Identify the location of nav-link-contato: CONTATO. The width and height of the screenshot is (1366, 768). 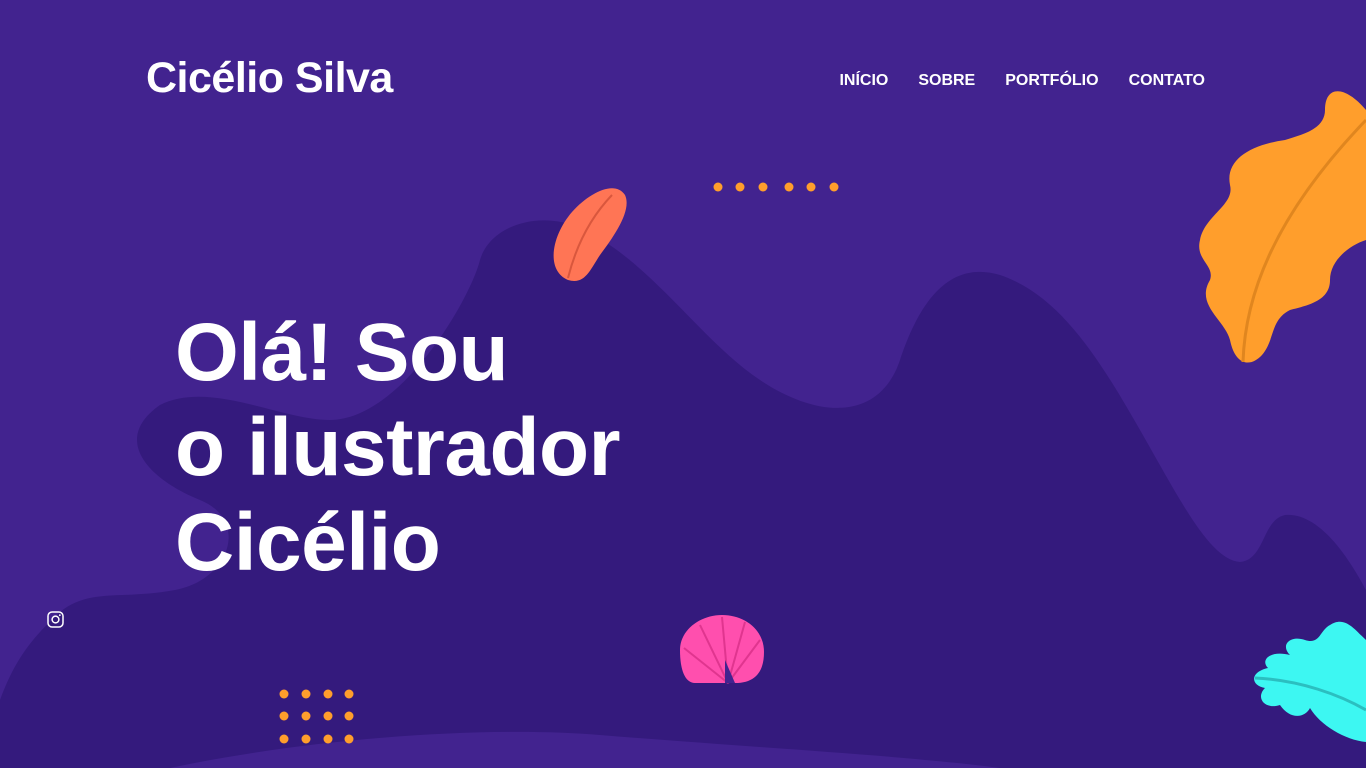
(1167, 81).